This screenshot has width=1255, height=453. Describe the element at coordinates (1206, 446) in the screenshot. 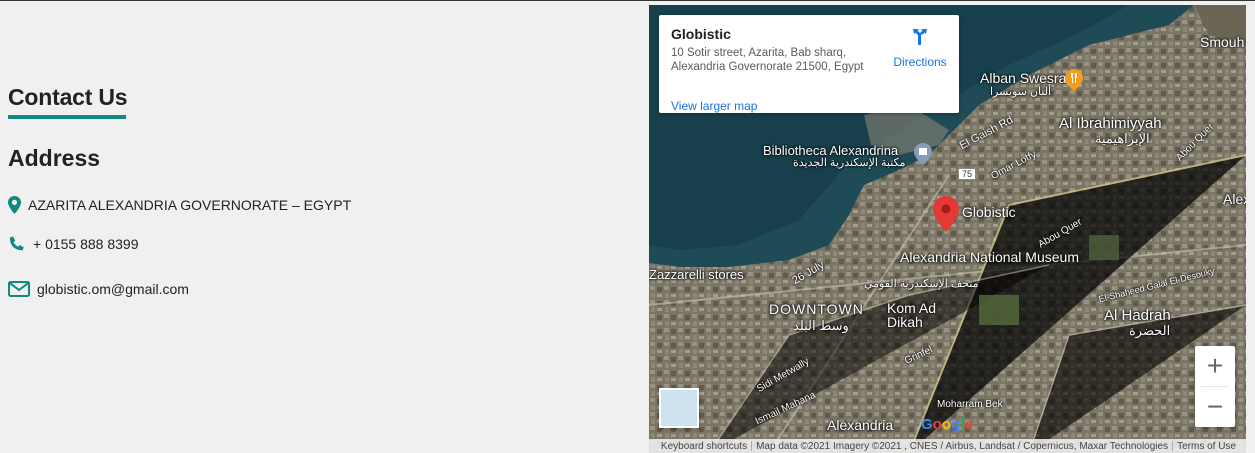

I see `terms-of-use-link: Terms of Use` at that location.